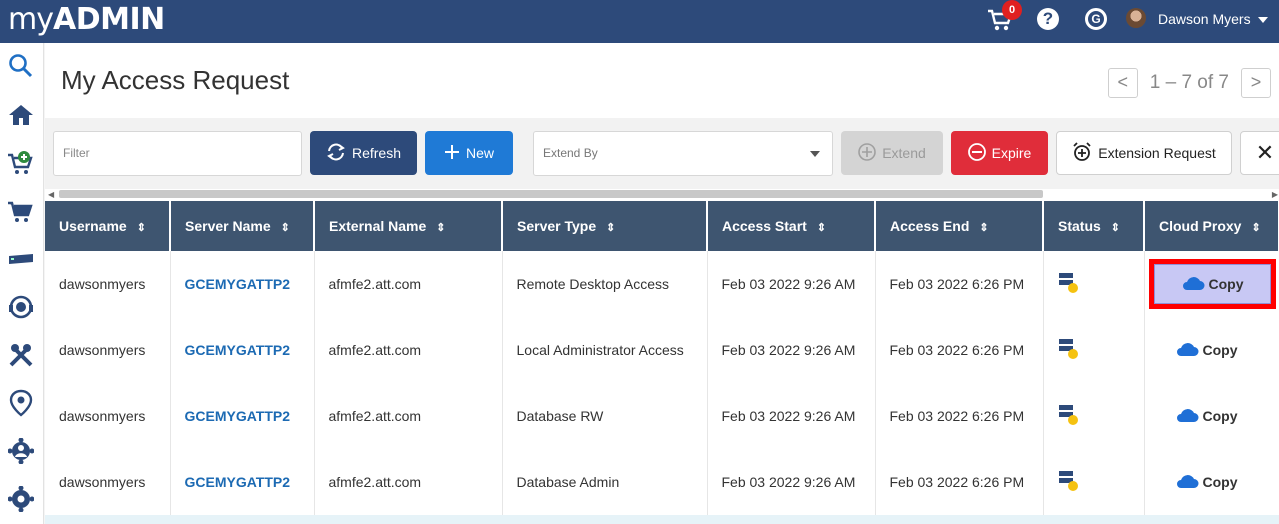 This screenshot has width=1279, height=524. What do you see at coordinates (1136, 18) in the screenshot?
I see `avatar` at bounding box center [1136, 18].